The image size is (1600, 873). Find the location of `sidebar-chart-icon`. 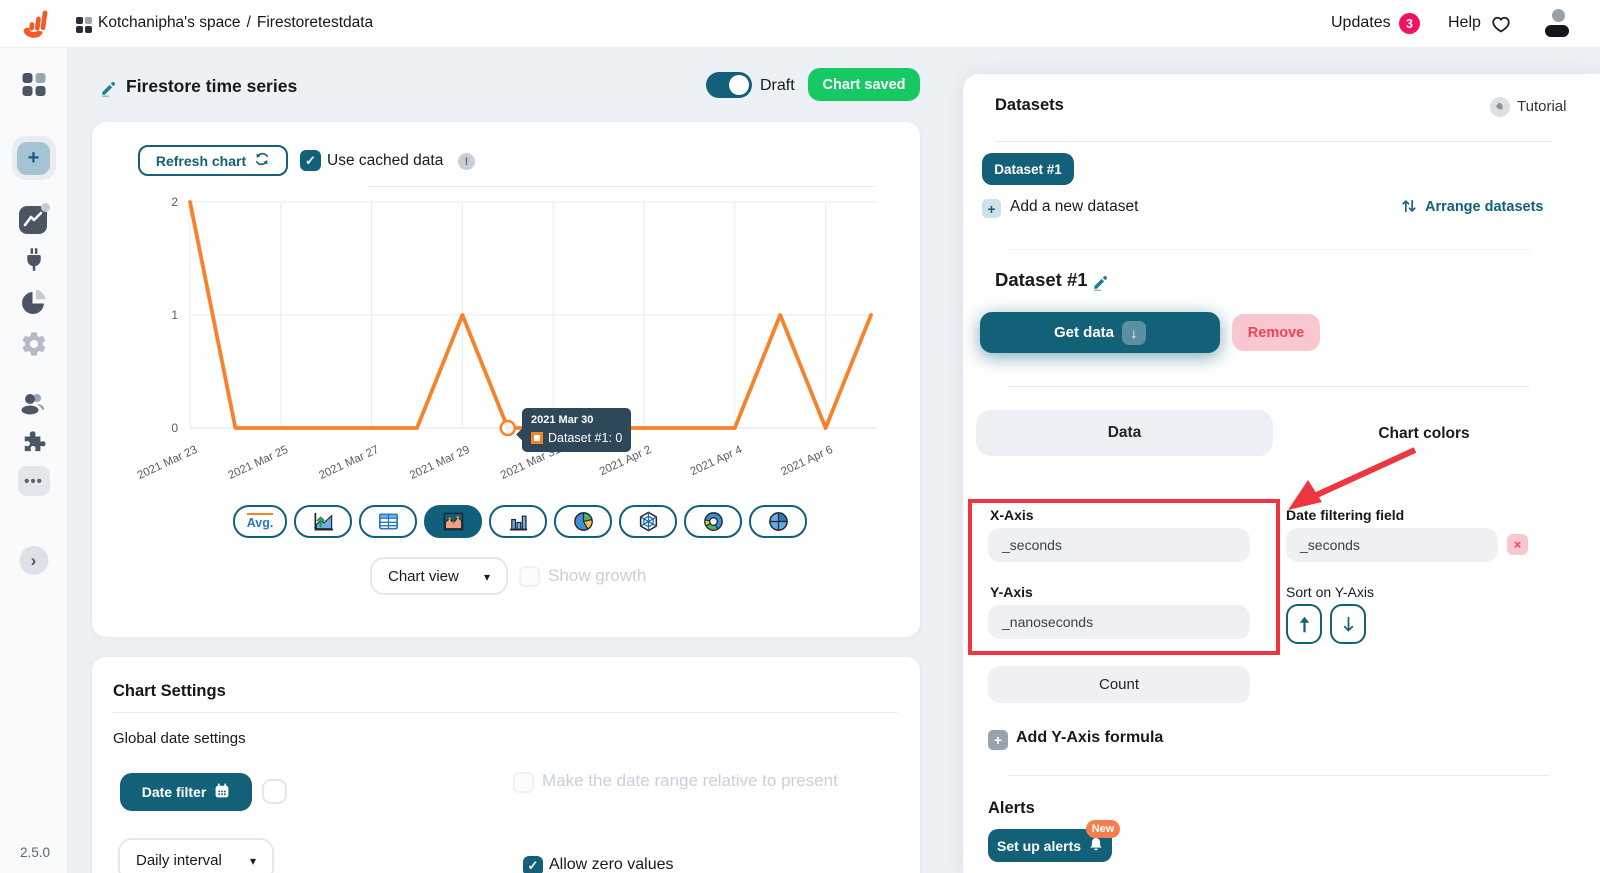

sidebar-chart-icon is located at coordinates (34, 219).